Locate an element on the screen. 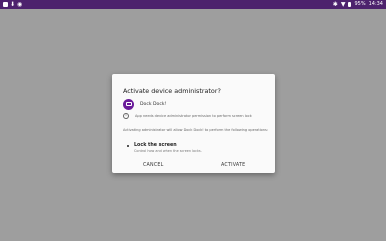 The image size is (386, 241). battery-level: 95% is located at coordinates (360, 4).